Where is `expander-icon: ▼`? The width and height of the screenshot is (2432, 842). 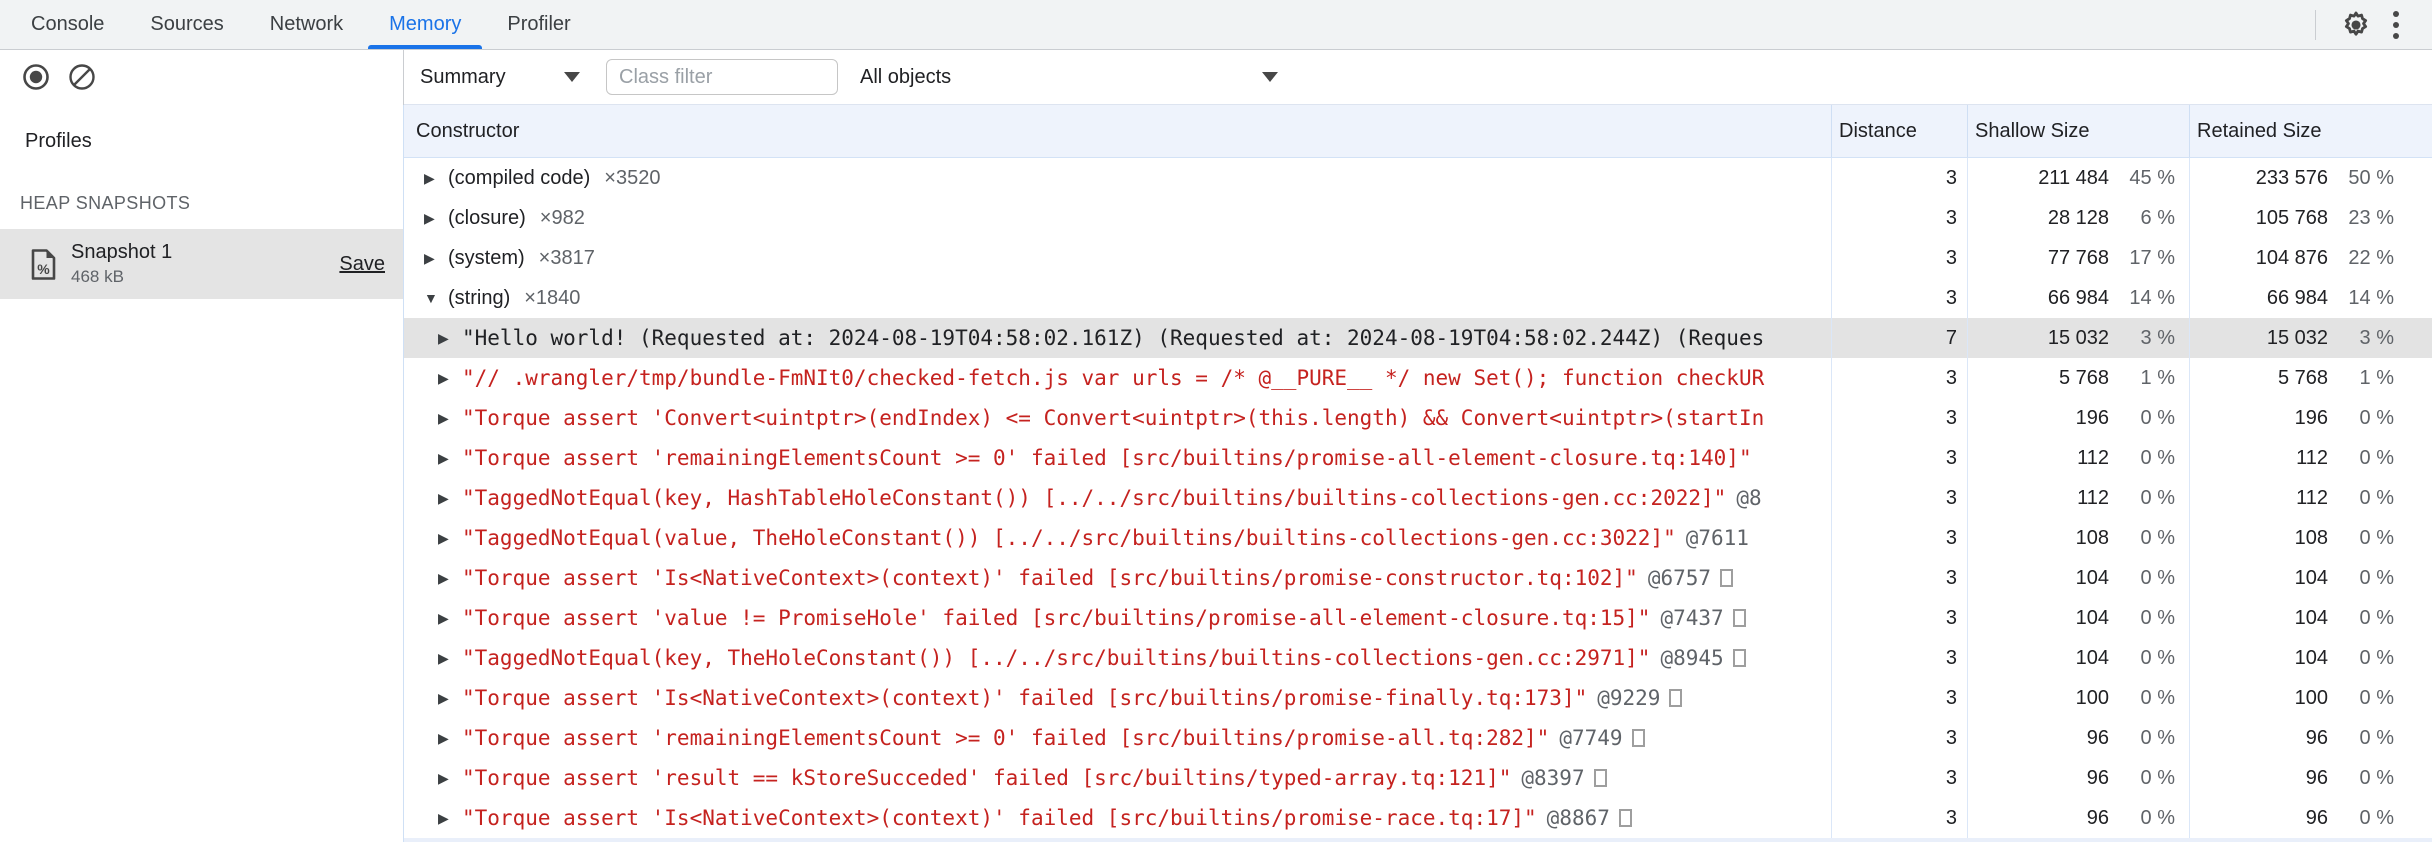
expander-icon: ▼ is located at coordinates (436, 298).